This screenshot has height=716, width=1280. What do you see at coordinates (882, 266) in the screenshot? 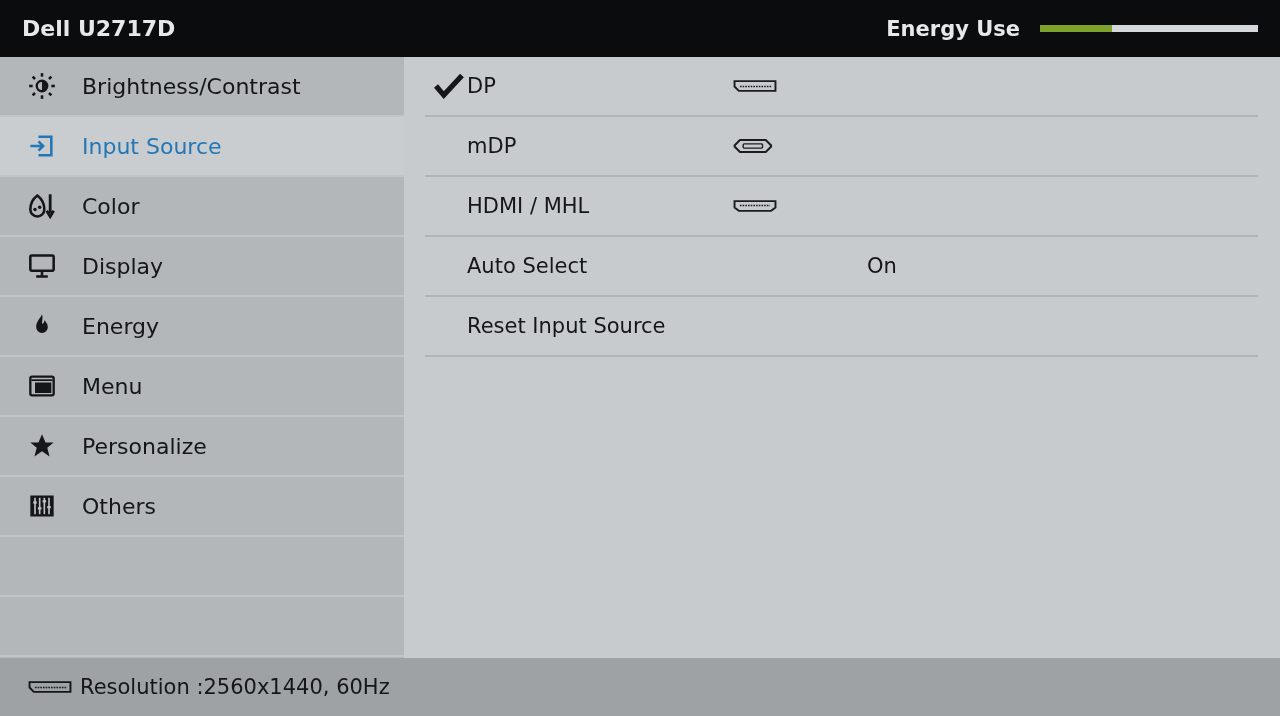
I see `setting-value: On` at bounding box center [882, 266].